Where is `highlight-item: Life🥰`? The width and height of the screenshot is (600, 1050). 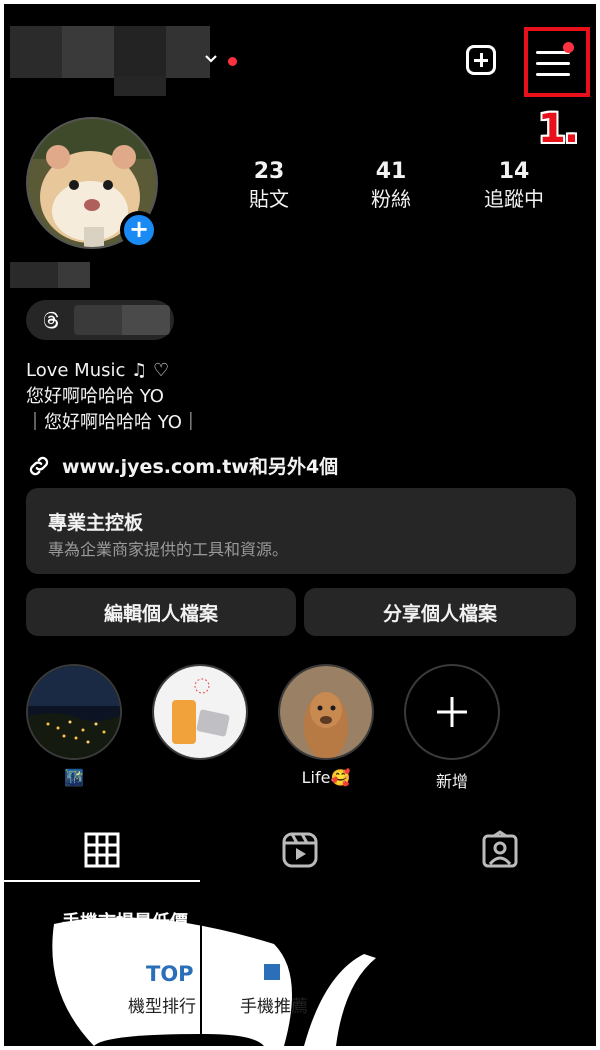 highlight-item: Life🥰 is located at coordinates (326, 726).